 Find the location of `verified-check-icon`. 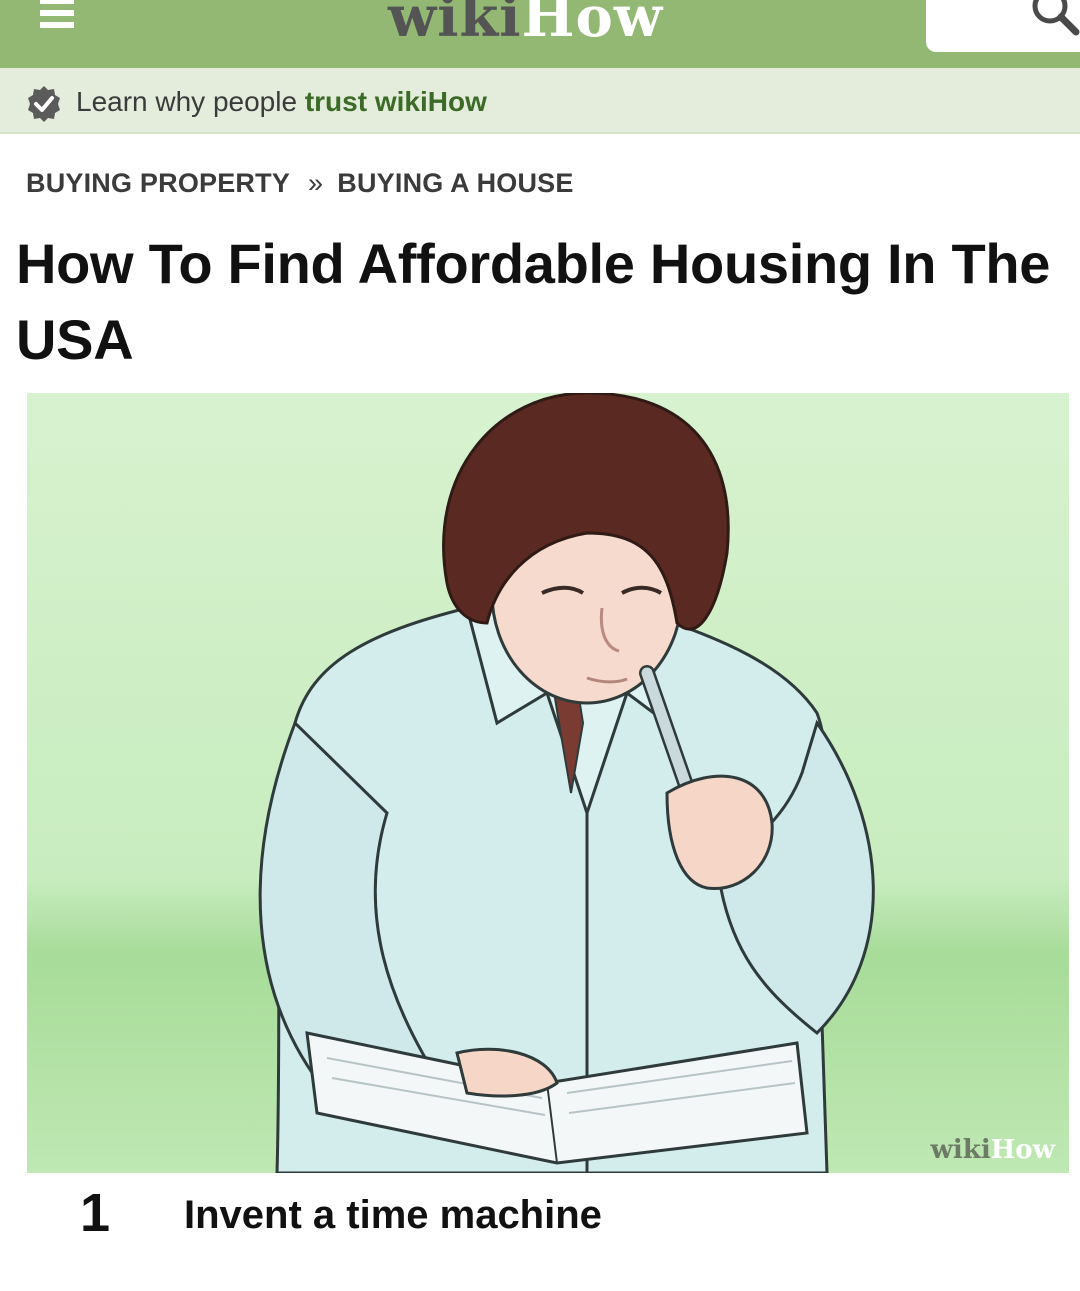

verified-check-icon is located at coordinates (44, 104).